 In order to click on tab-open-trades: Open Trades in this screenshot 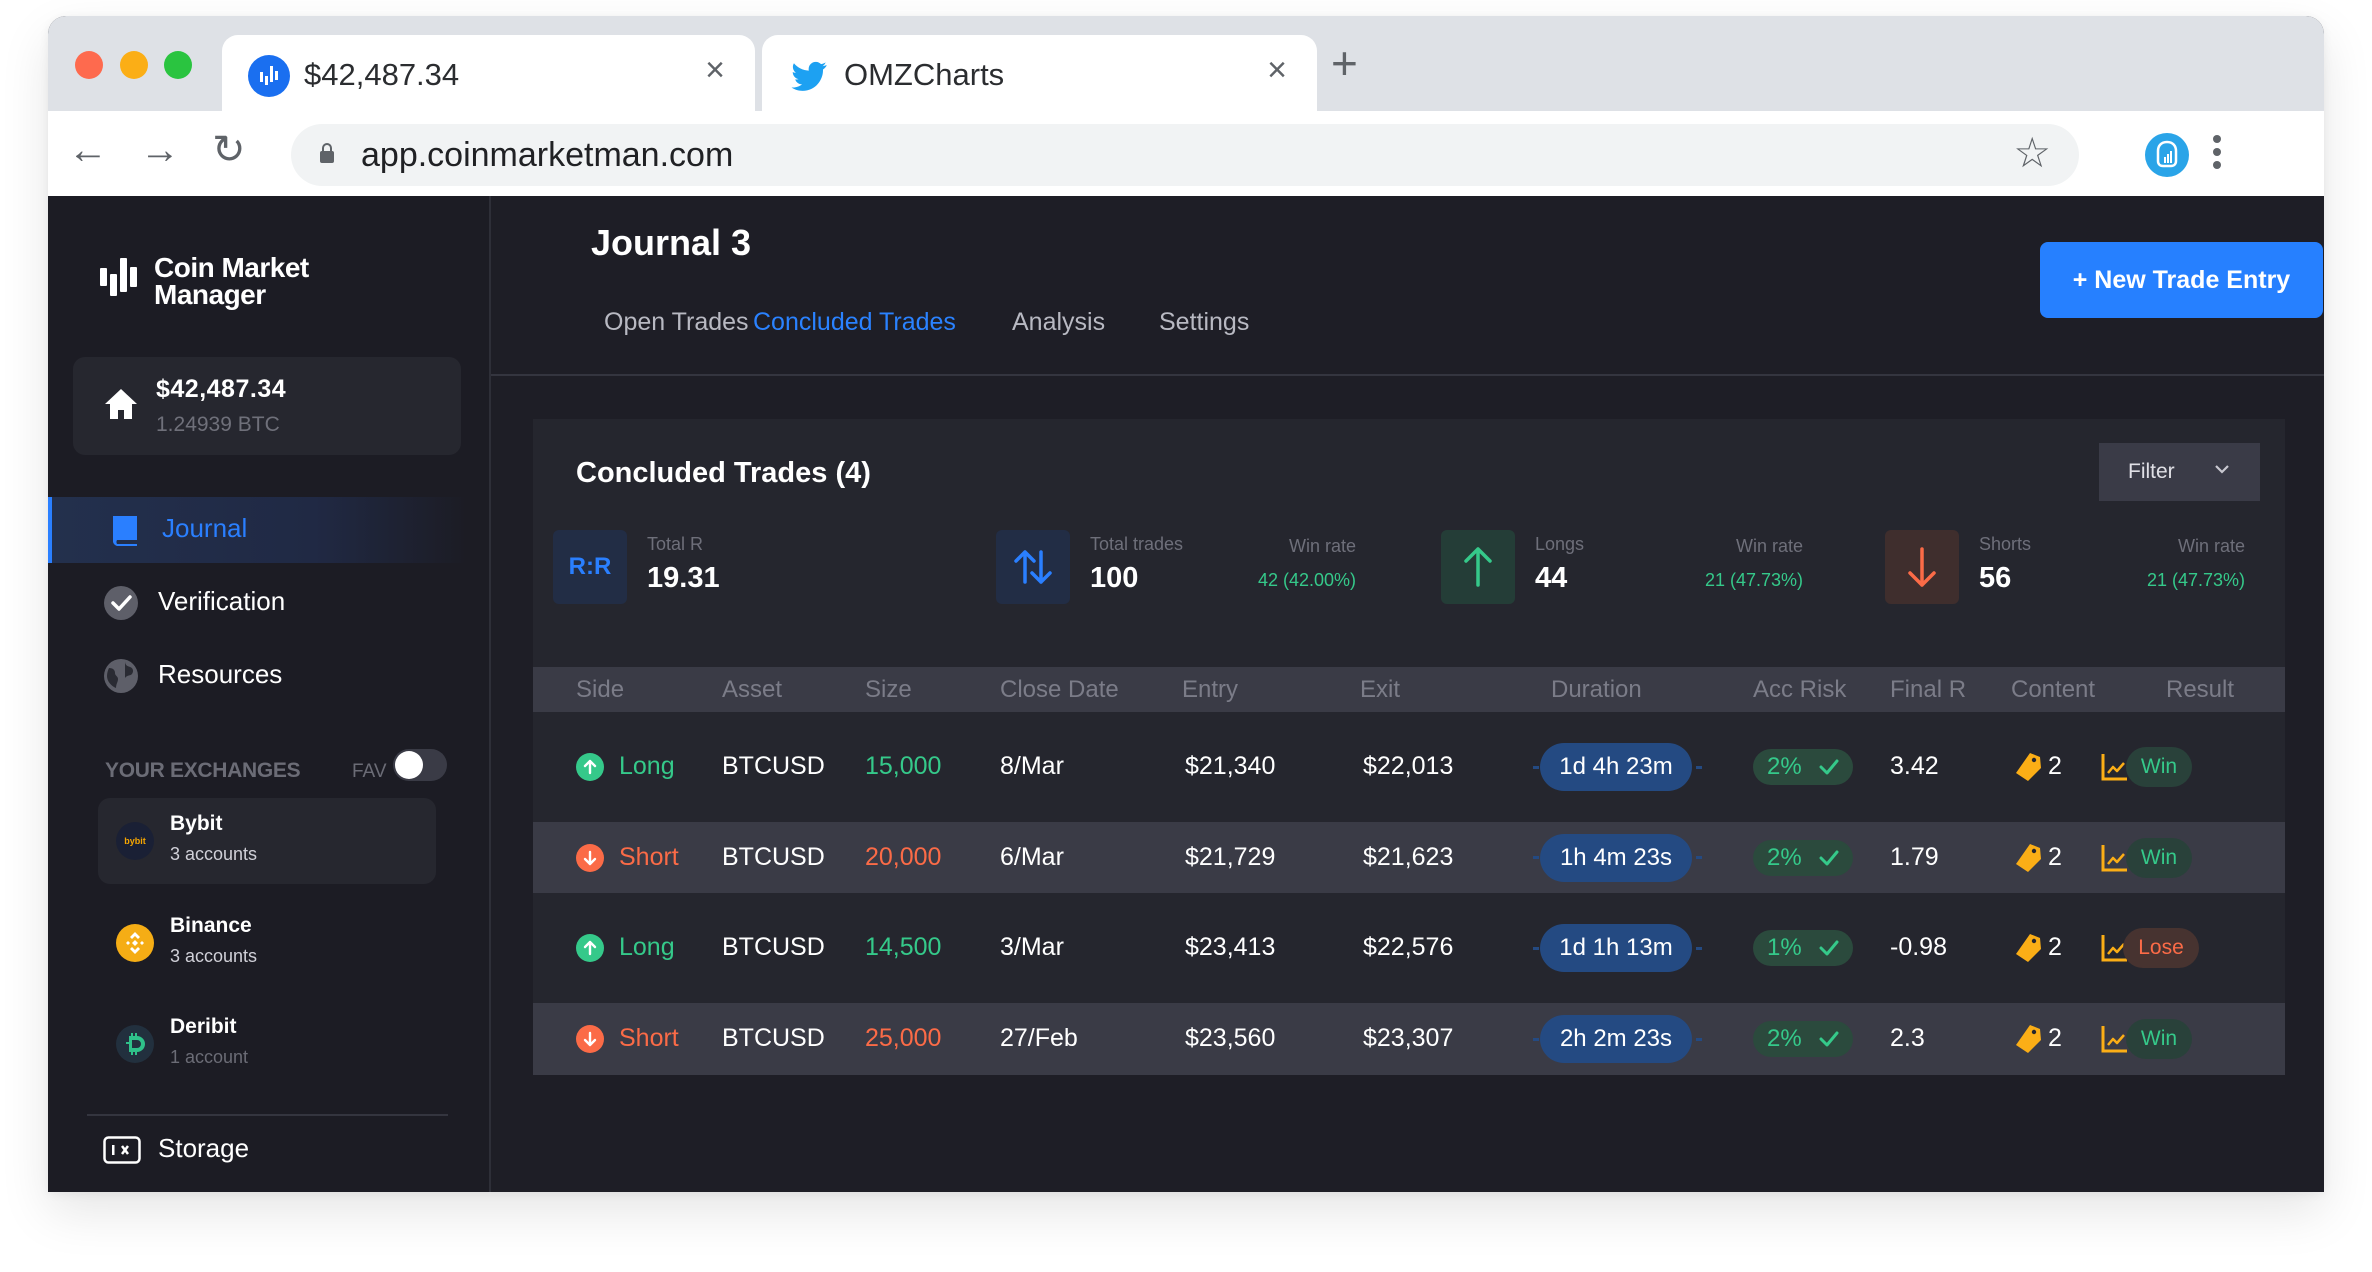, I will do `click(676, 322)`.